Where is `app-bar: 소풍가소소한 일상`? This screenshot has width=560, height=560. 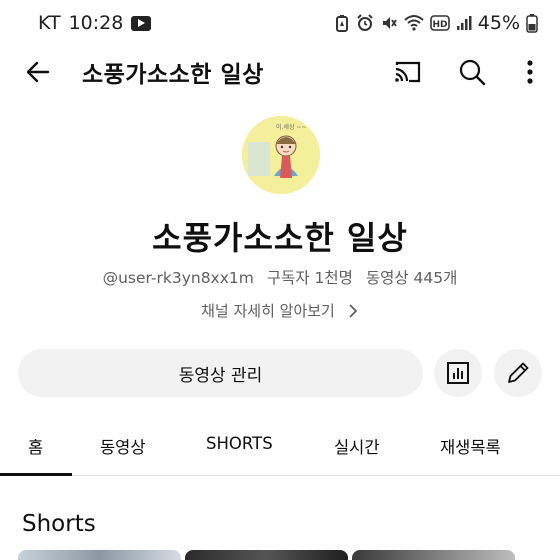
app-bar: 소풍가소소한 일상 is located at coordinates (280, 71).